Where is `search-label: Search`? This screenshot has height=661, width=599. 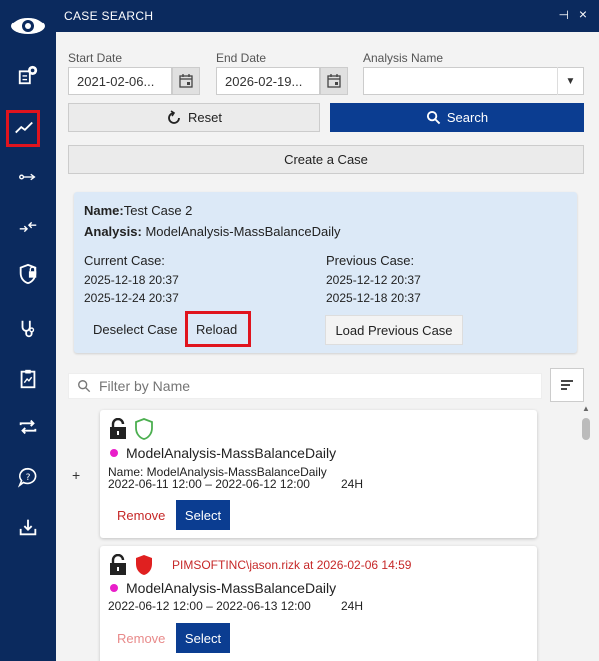 search-label: Search is located at coordinates (467, 117).